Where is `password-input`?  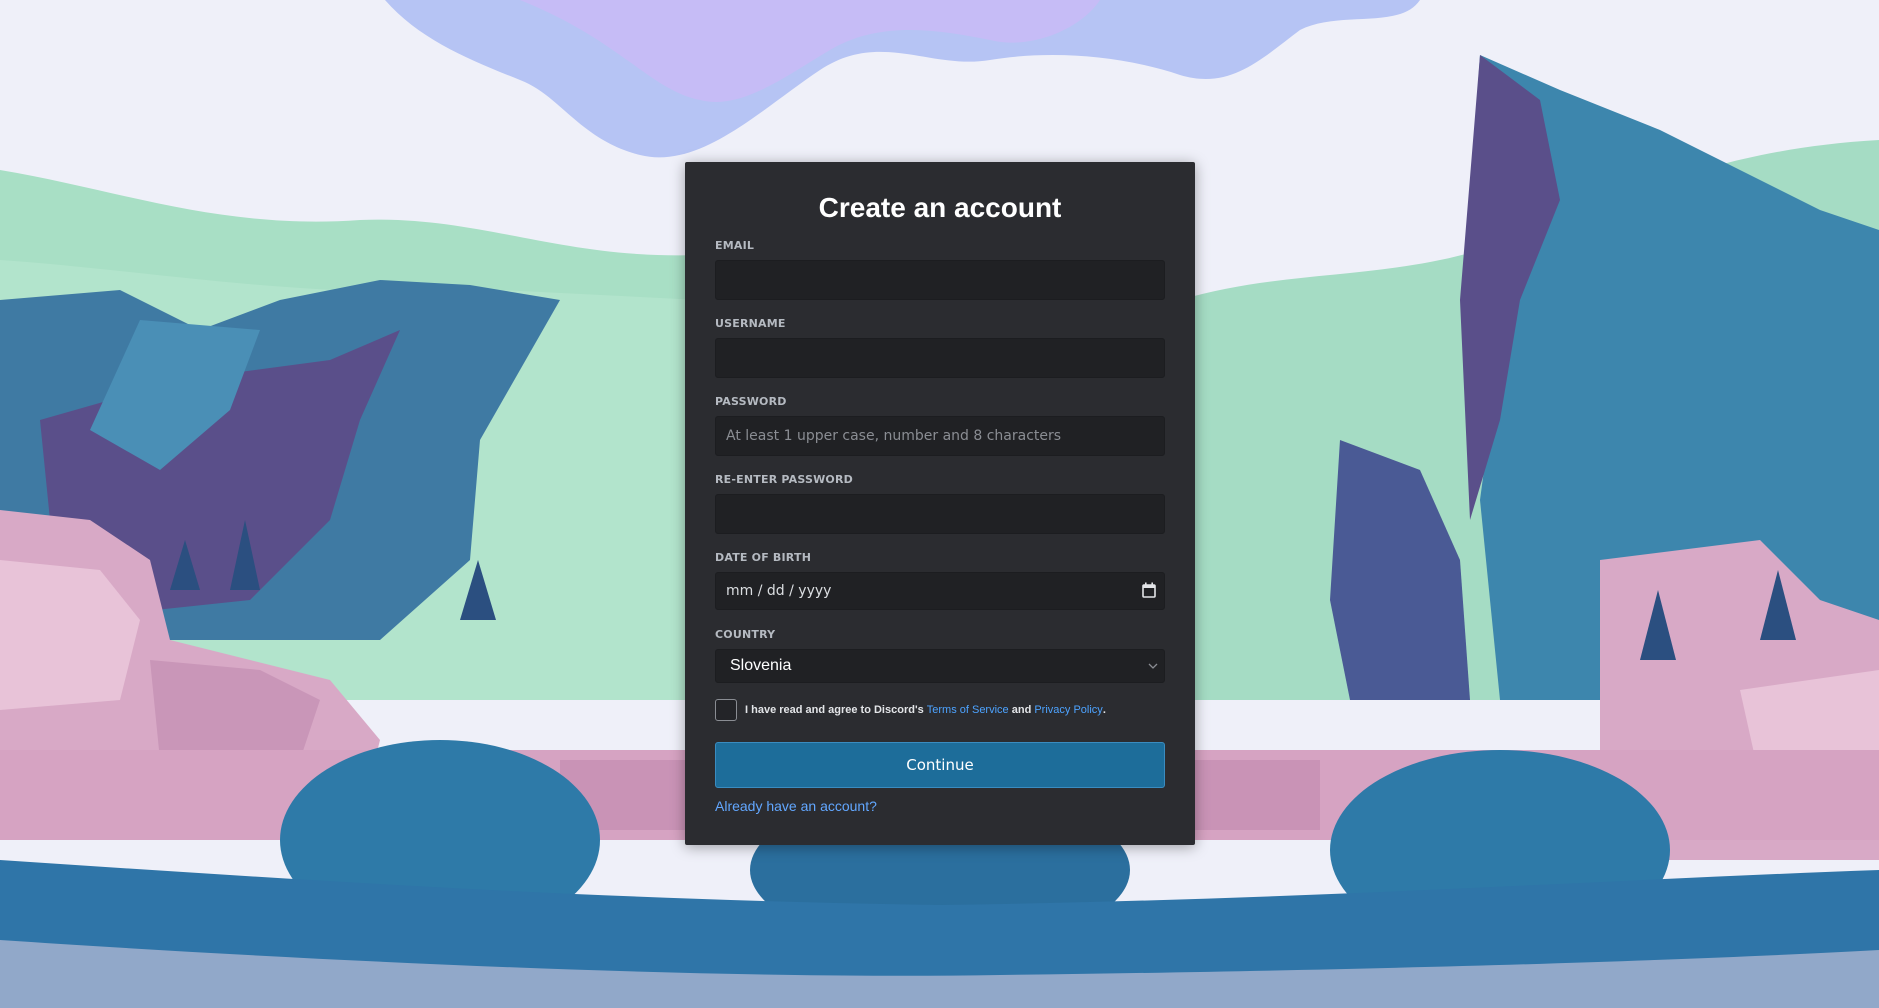
password-input is located at coordinates (940, 436).